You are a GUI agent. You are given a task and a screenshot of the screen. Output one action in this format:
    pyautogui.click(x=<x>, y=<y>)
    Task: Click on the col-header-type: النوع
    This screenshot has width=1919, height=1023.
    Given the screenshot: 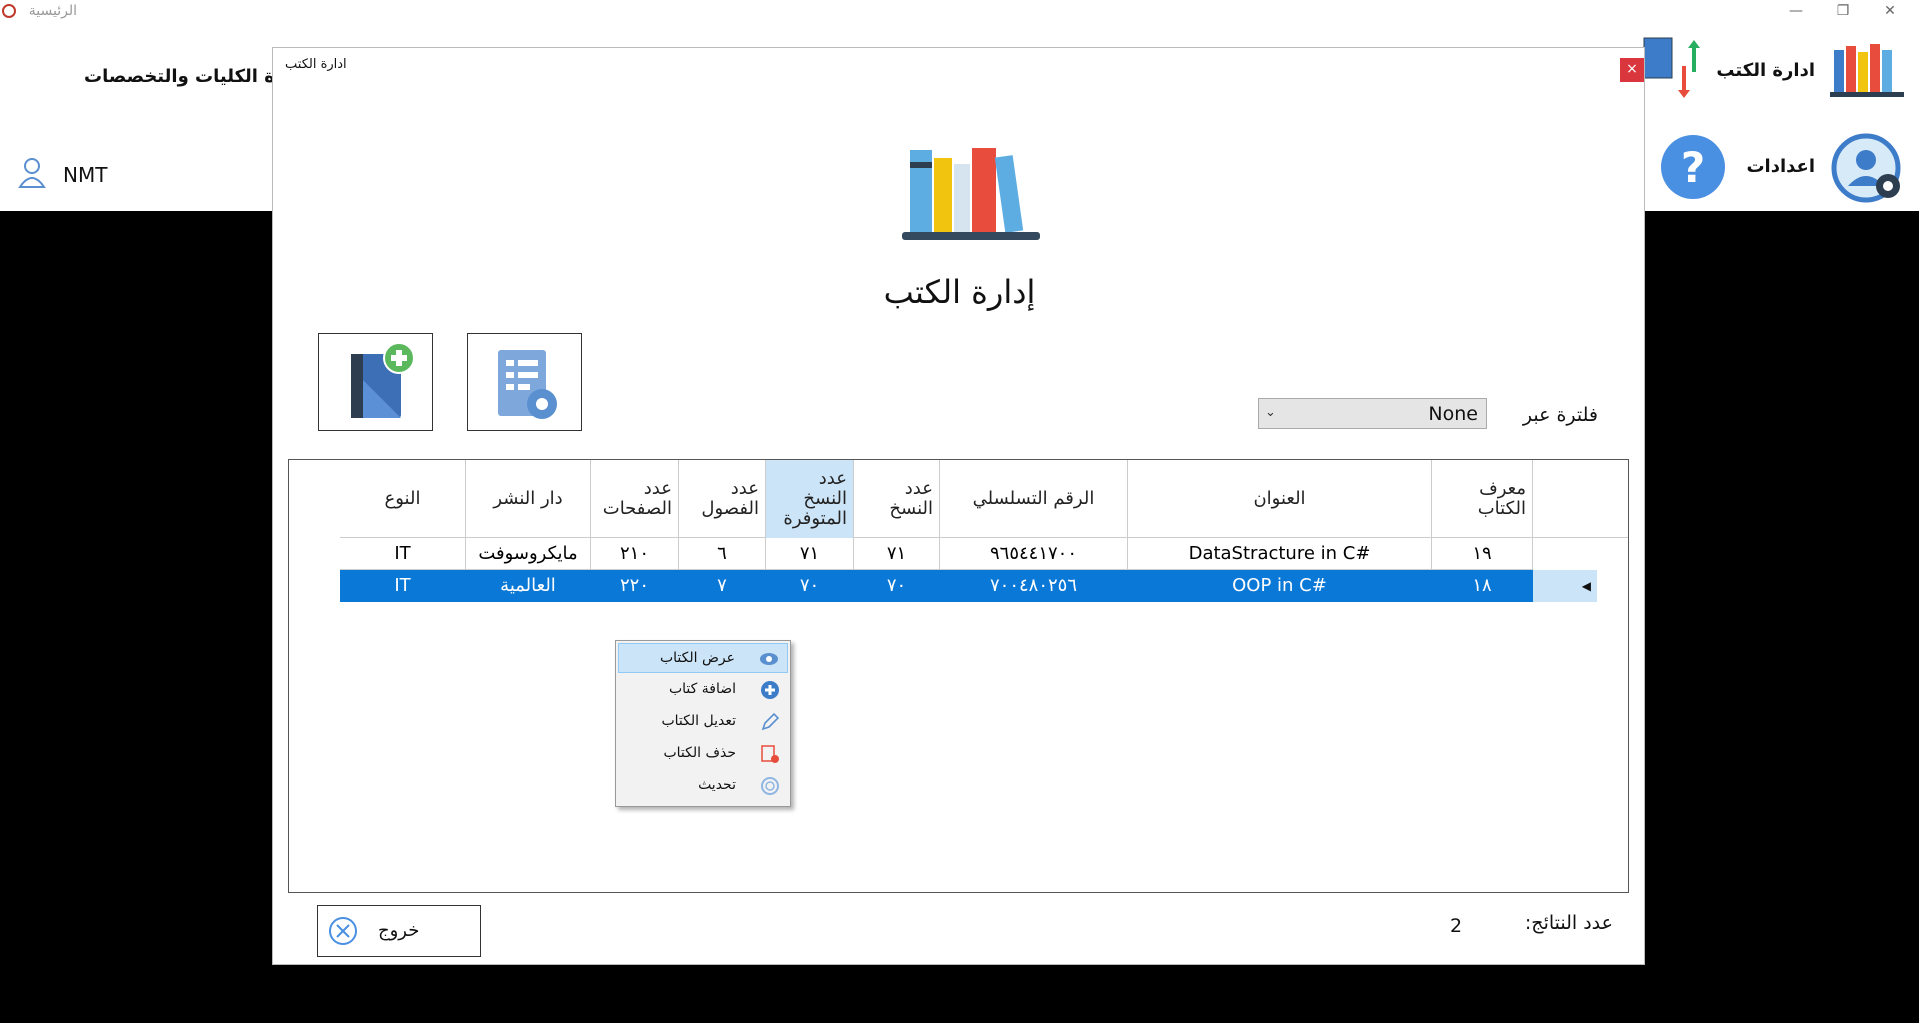 What is the action you would take?
    pyautogui.click(x=403, y=499)
    